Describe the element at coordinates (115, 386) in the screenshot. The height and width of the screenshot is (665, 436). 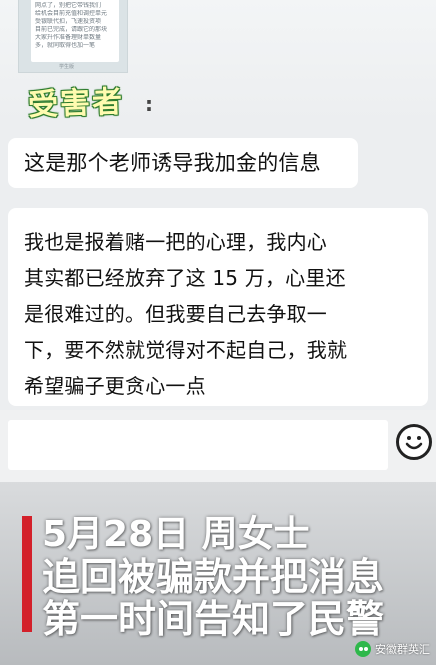
I see `message-text-line: 希望骗子更贪心一点` at that location.